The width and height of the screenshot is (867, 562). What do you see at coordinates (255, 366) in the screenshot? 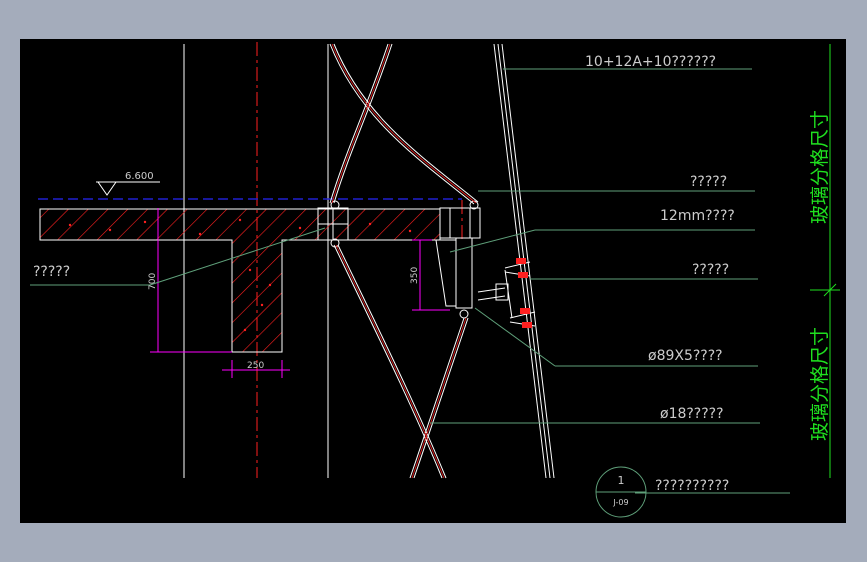
I see `dimension-beam-width: 250` at bounding box center [255, 366].